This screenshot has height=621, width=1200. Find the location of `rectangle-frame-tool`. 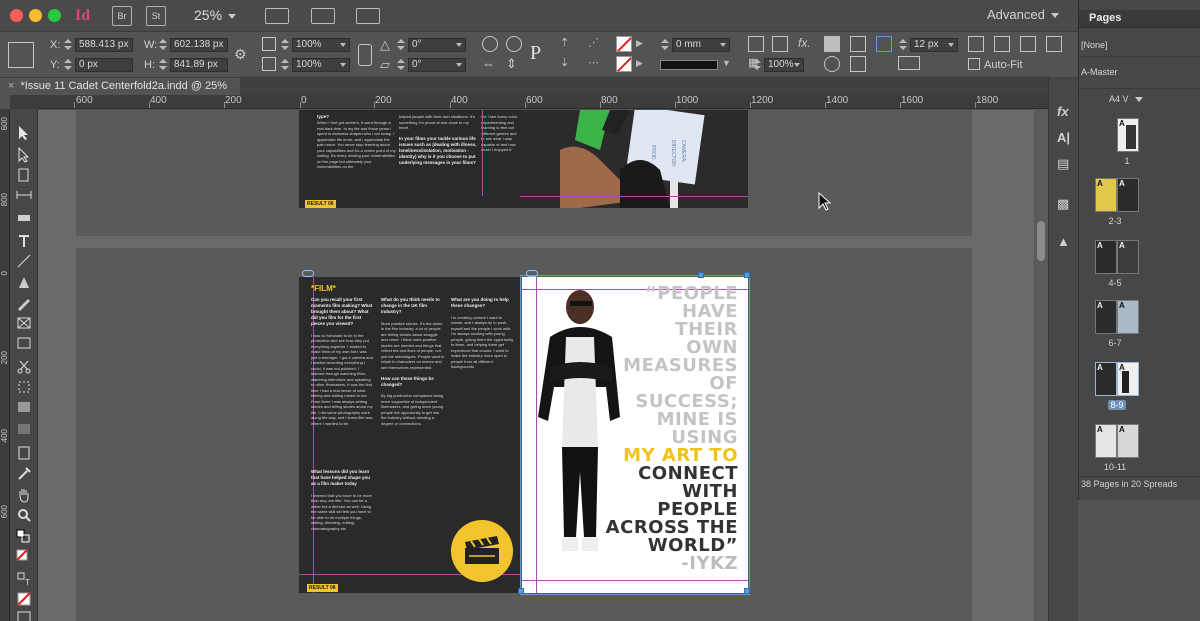

rectangle-frame-tool is located at coordinates (24, 323).